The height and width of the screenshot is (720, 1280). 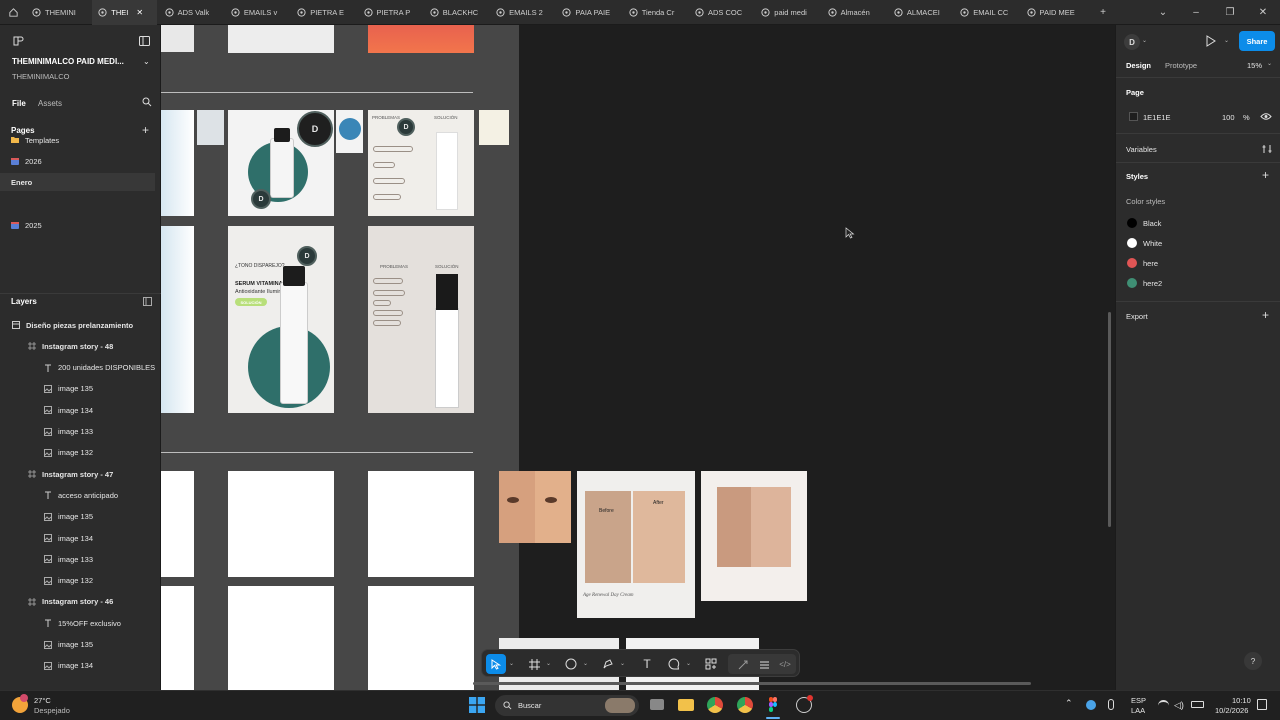 What do you see at coordinates (77, 225) in the screenshot?
I see `page-item: 2025` at bounding box center [77, 225].